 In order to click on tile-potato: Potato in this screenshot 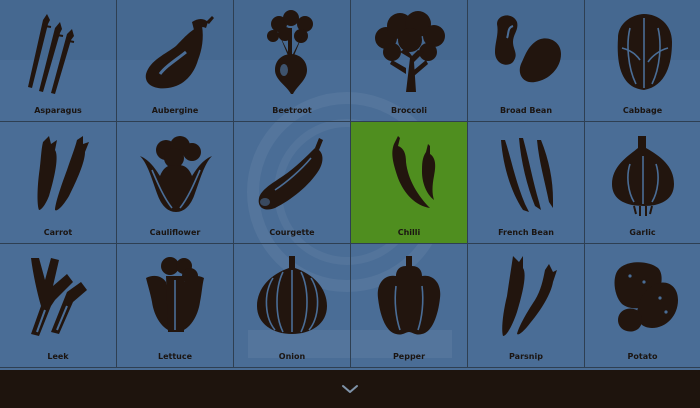, I will do `click(642, 306)`.